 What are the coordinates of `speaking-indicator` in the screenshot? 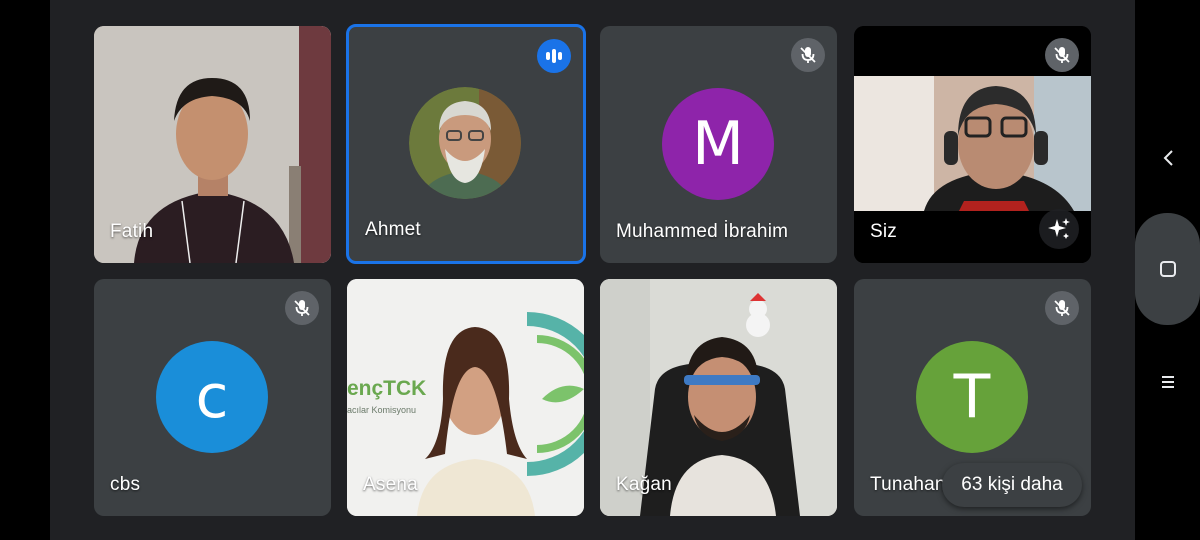 It's located at (554, 56).